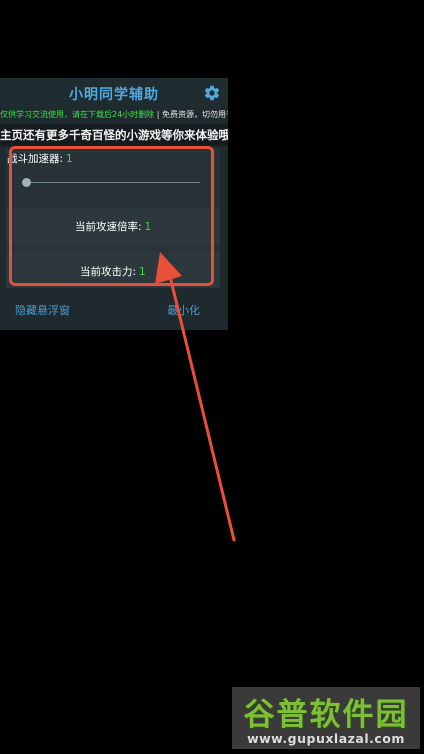 The width and height of the screenshot is (424, 754). Describe the element at coordinates (326, 715) in the screenshot. I see `watermark-logo-text: 谷普软件园` at that location.